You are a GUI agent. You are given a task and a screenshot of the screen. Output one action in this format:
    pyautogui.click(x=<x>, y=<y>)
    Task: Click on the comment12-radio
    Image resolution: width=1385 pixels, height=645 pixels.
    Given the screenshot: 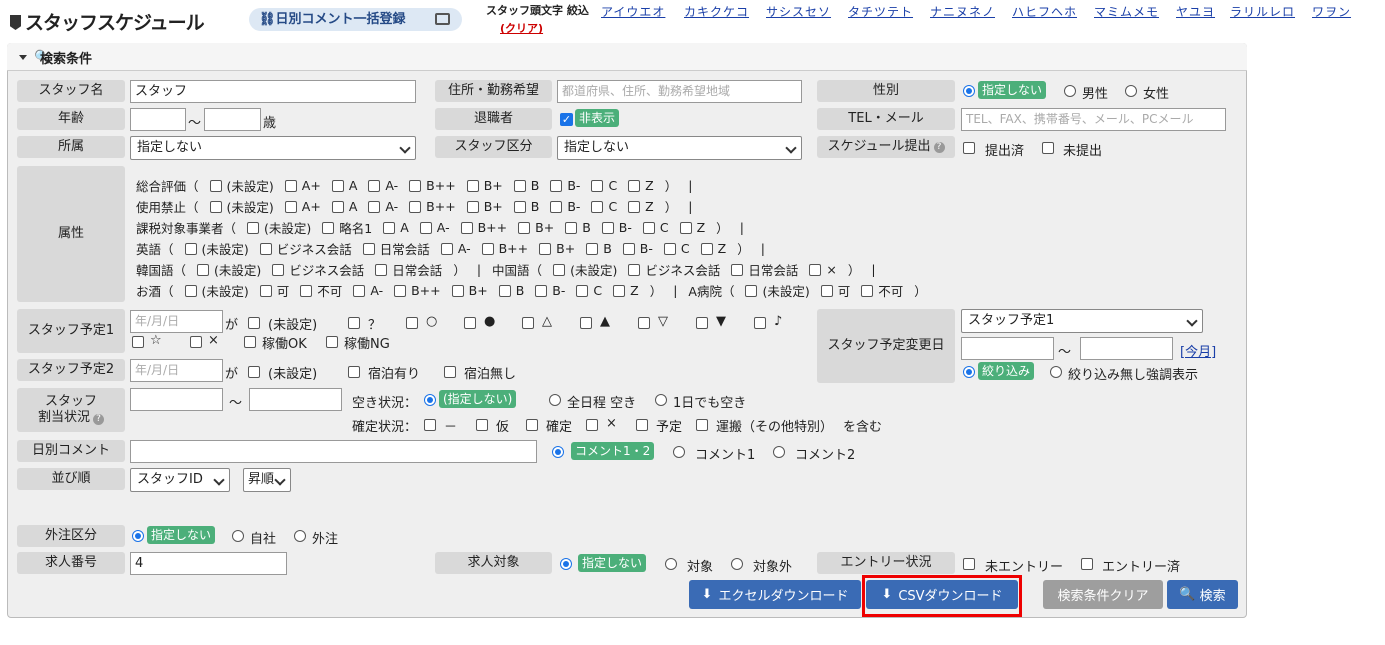 What is the action you would take?
    pyautogui.click(x=558, y=452)
    